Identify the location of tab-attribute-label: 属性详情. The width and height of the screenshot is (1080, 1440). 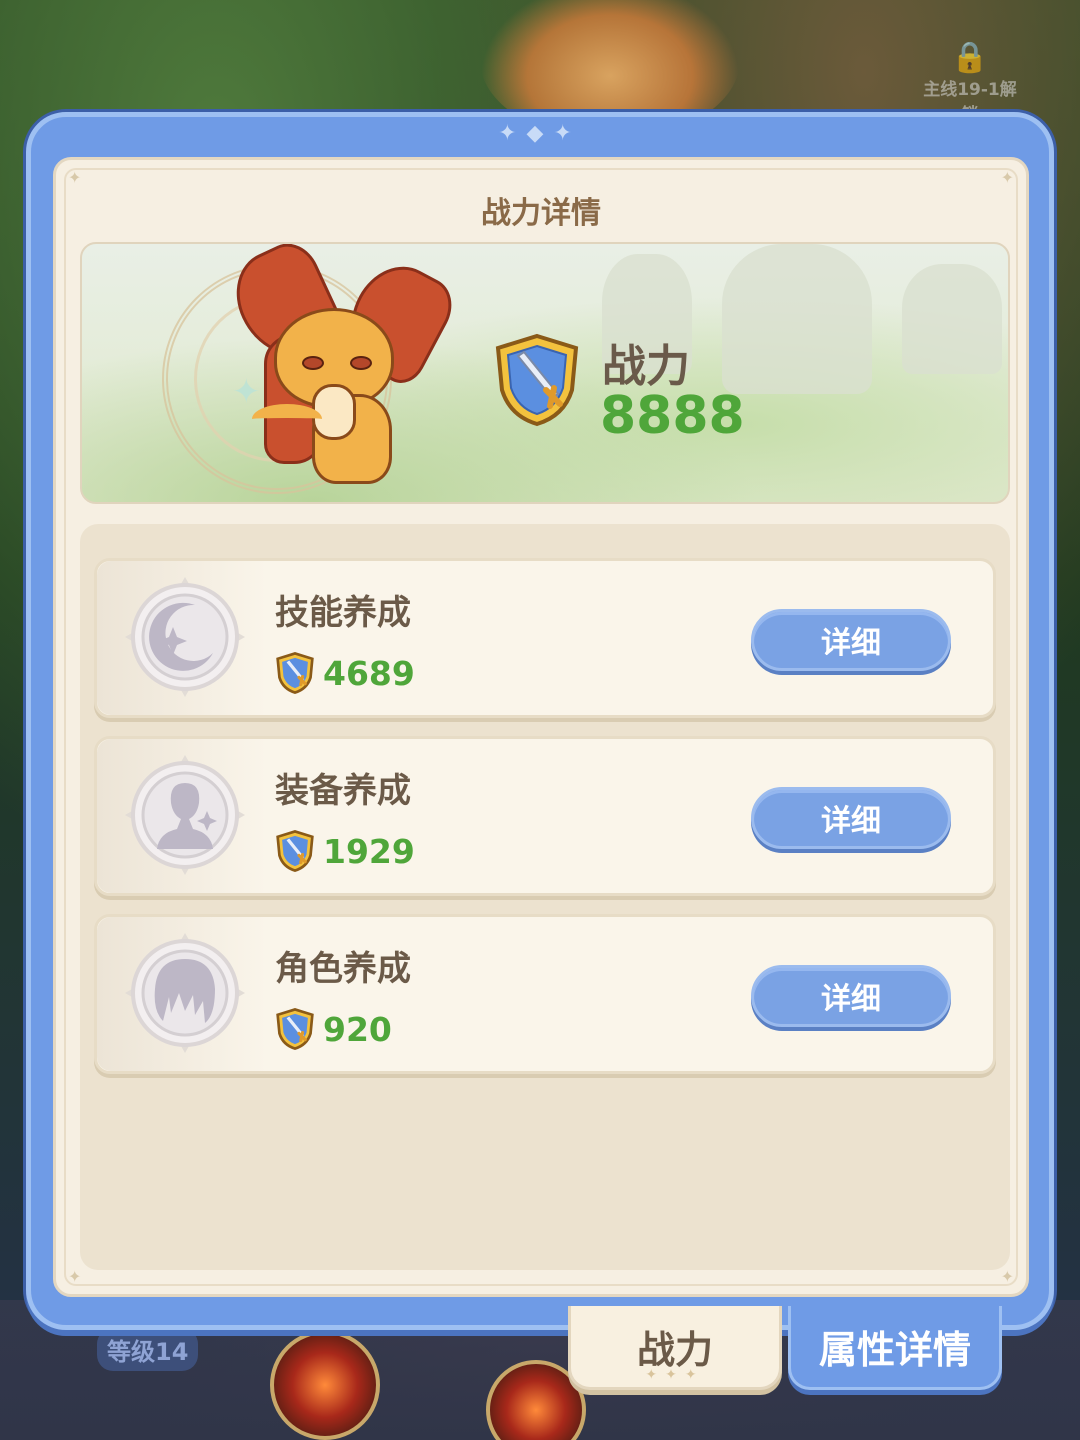
(894, 1350).